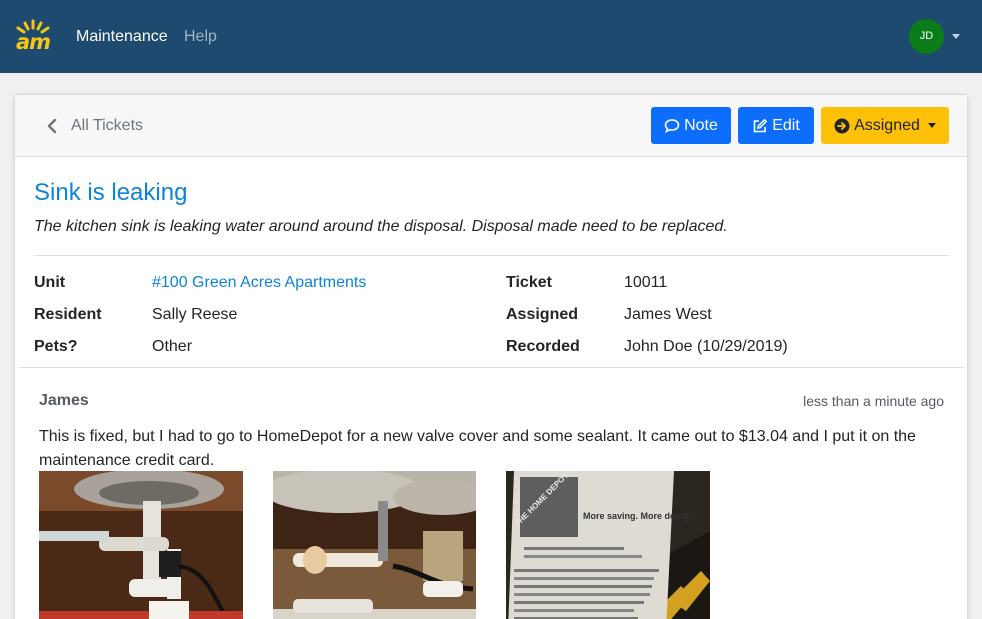 This screenshot has width=982, height=619. I want to click on status-button-label: Assigned, so click(887, 125).